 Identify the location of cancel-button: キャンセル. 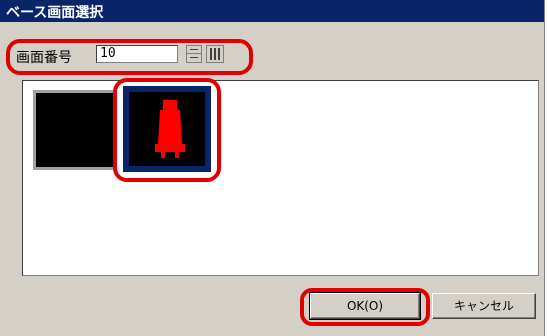
(484, 306).